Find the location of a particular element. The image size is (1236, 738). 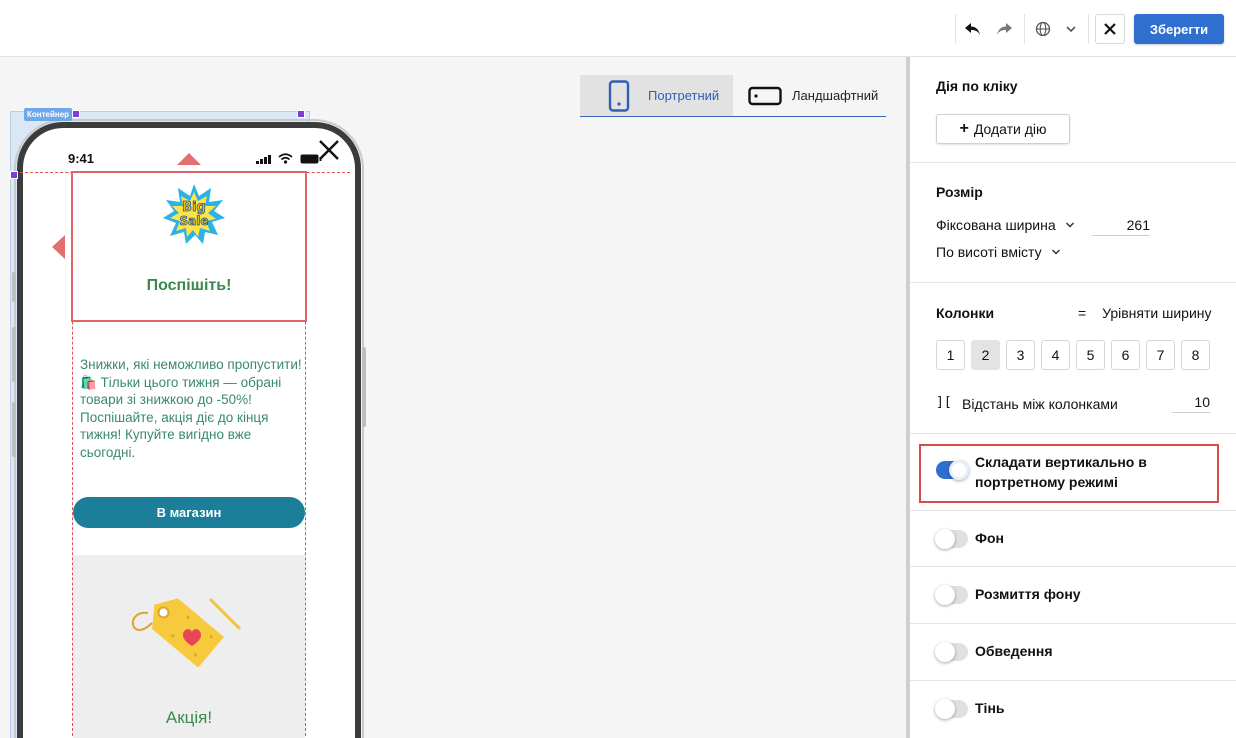

orientation-tabs: Портретний Ландшафтний is located at coordinates (733, 96).